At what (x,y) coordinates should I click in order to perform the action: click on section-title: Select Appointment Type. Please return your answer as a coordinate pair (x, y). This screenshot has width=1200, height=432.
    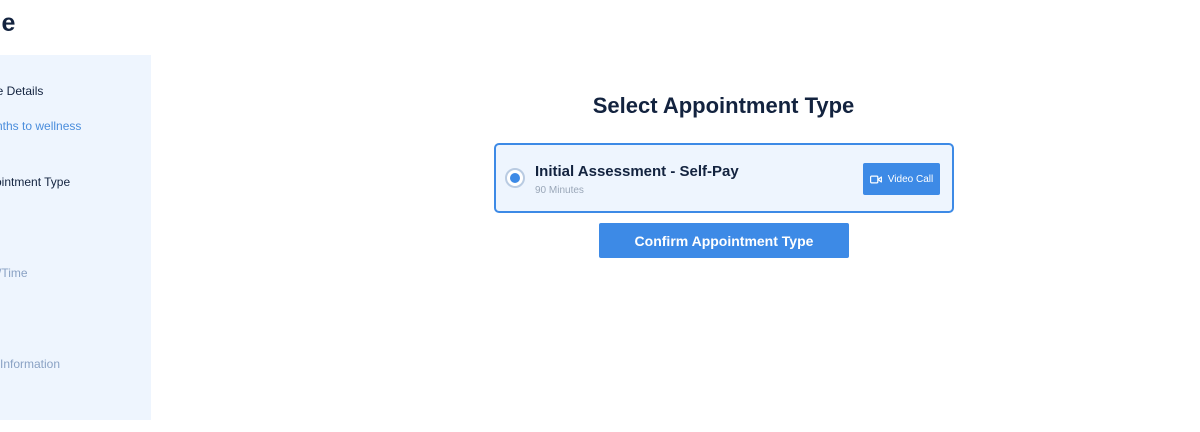
    Looking at the image, I should click on (723, 105).